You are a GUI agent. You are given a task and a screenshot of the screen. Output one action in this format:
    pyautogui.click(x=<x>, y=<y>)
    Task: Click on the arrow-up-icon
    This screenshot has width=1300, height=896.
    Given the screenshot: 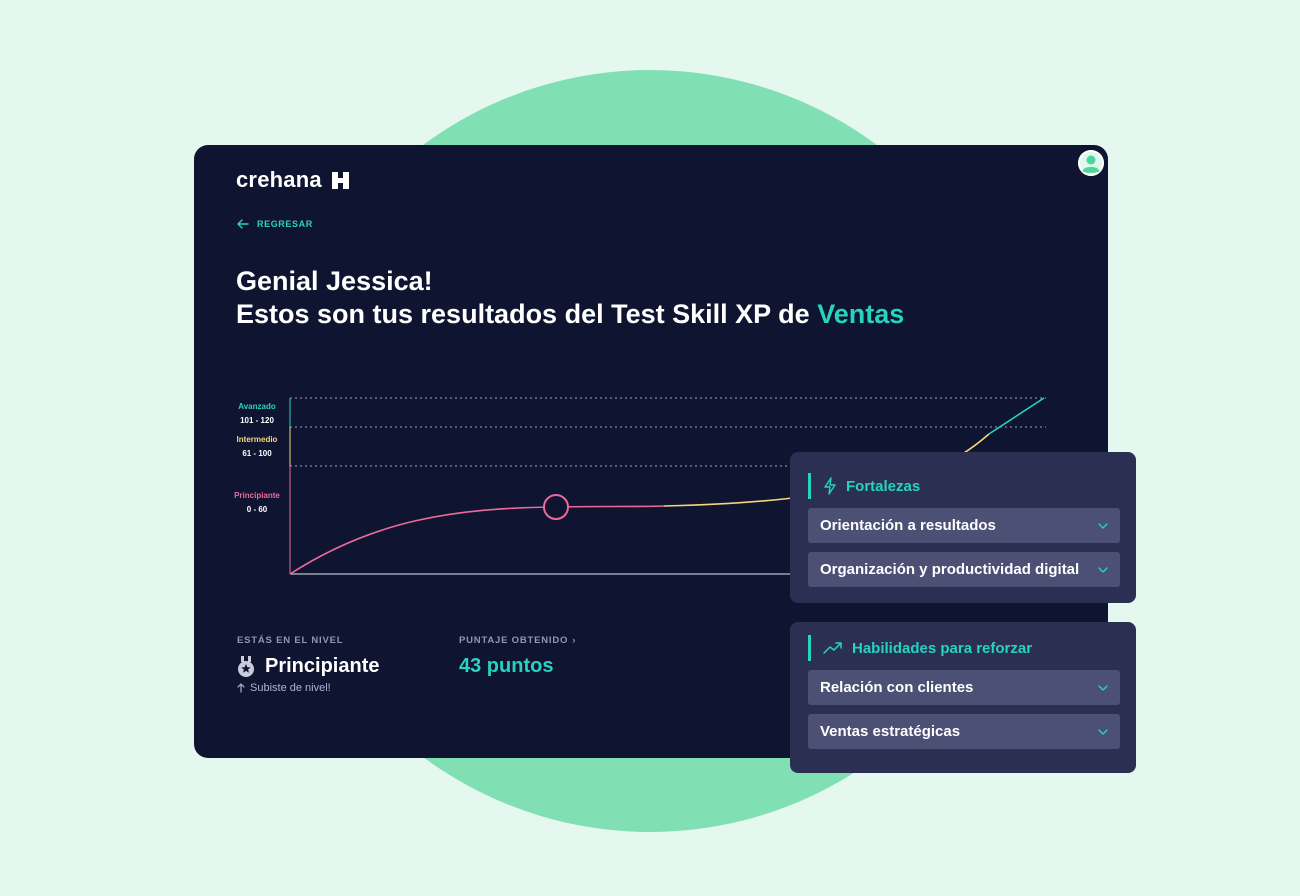 What is the action you would take?
    pyautogui.click(x=241, y=688)
    